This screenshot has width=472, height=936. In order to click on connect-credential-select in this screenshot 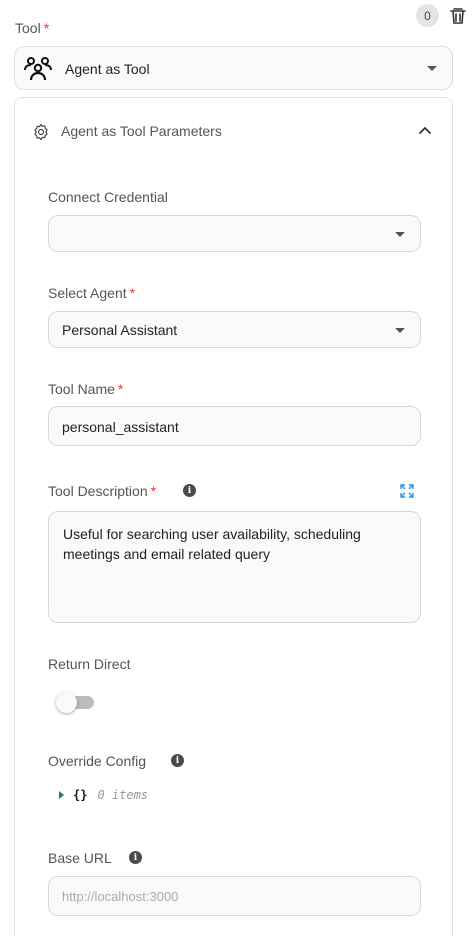, I will do `click(234, 233)`.